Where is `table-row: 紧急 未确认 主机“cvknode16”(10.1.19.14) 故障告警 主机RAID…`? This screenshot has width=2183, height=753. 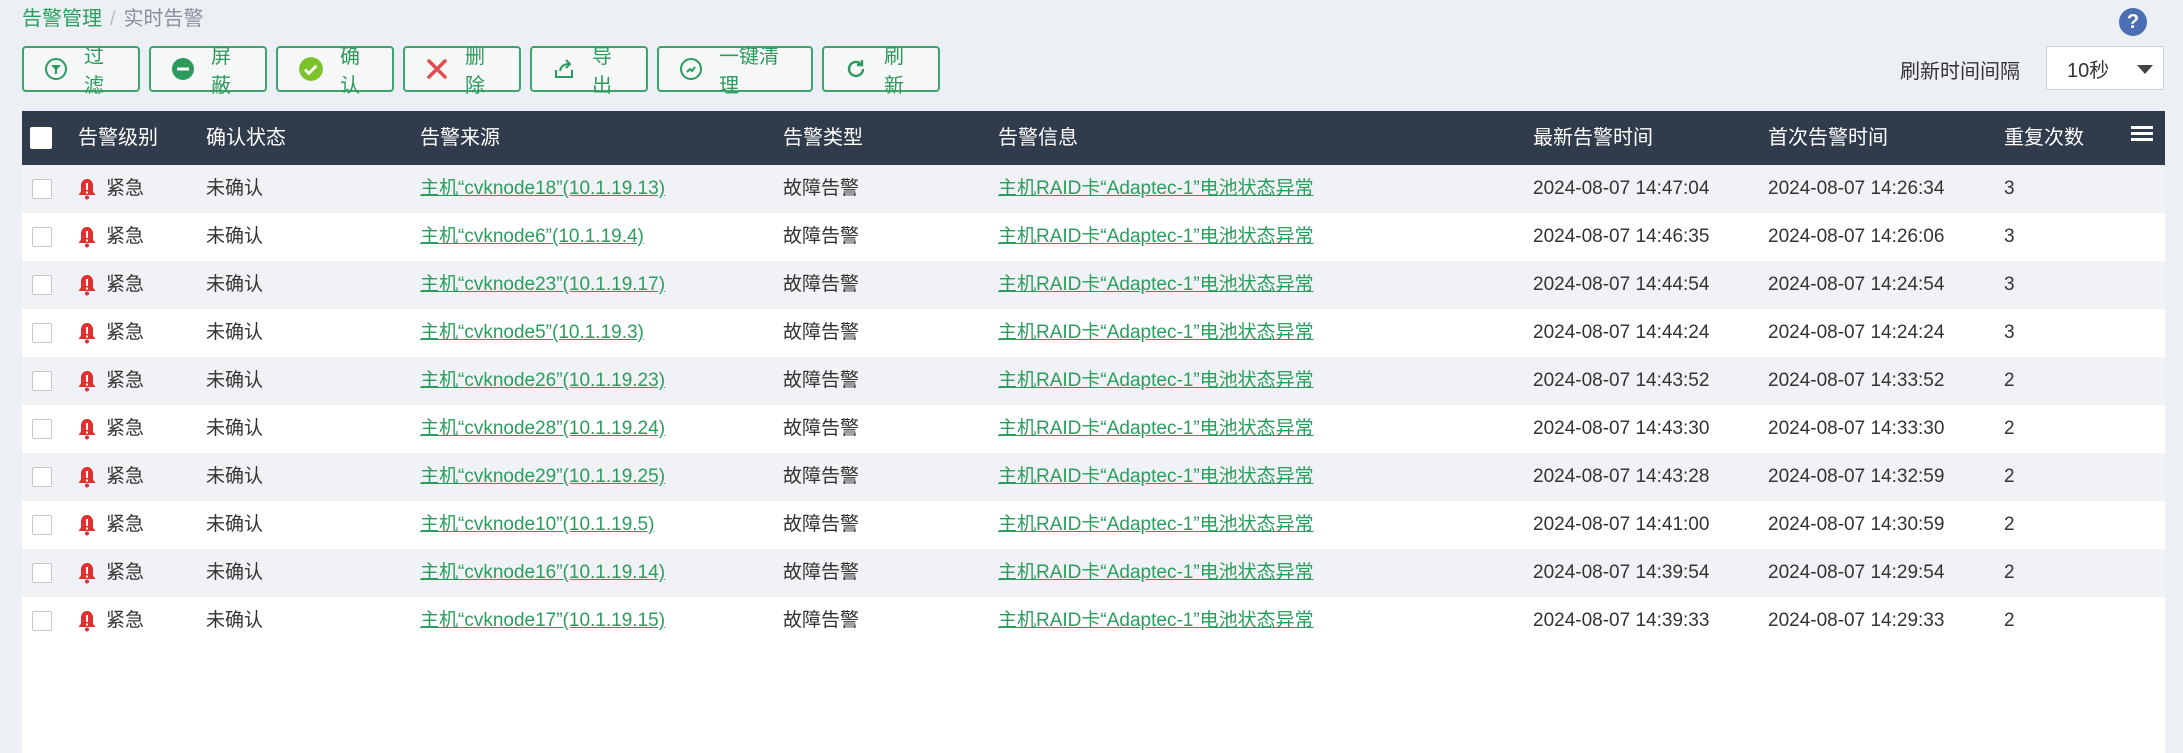 table-row: 紧急 未确认 主机“cvknode16”(10.1.19.14) 故障告警 主机RAID… is located at coordinates (1093, 573).